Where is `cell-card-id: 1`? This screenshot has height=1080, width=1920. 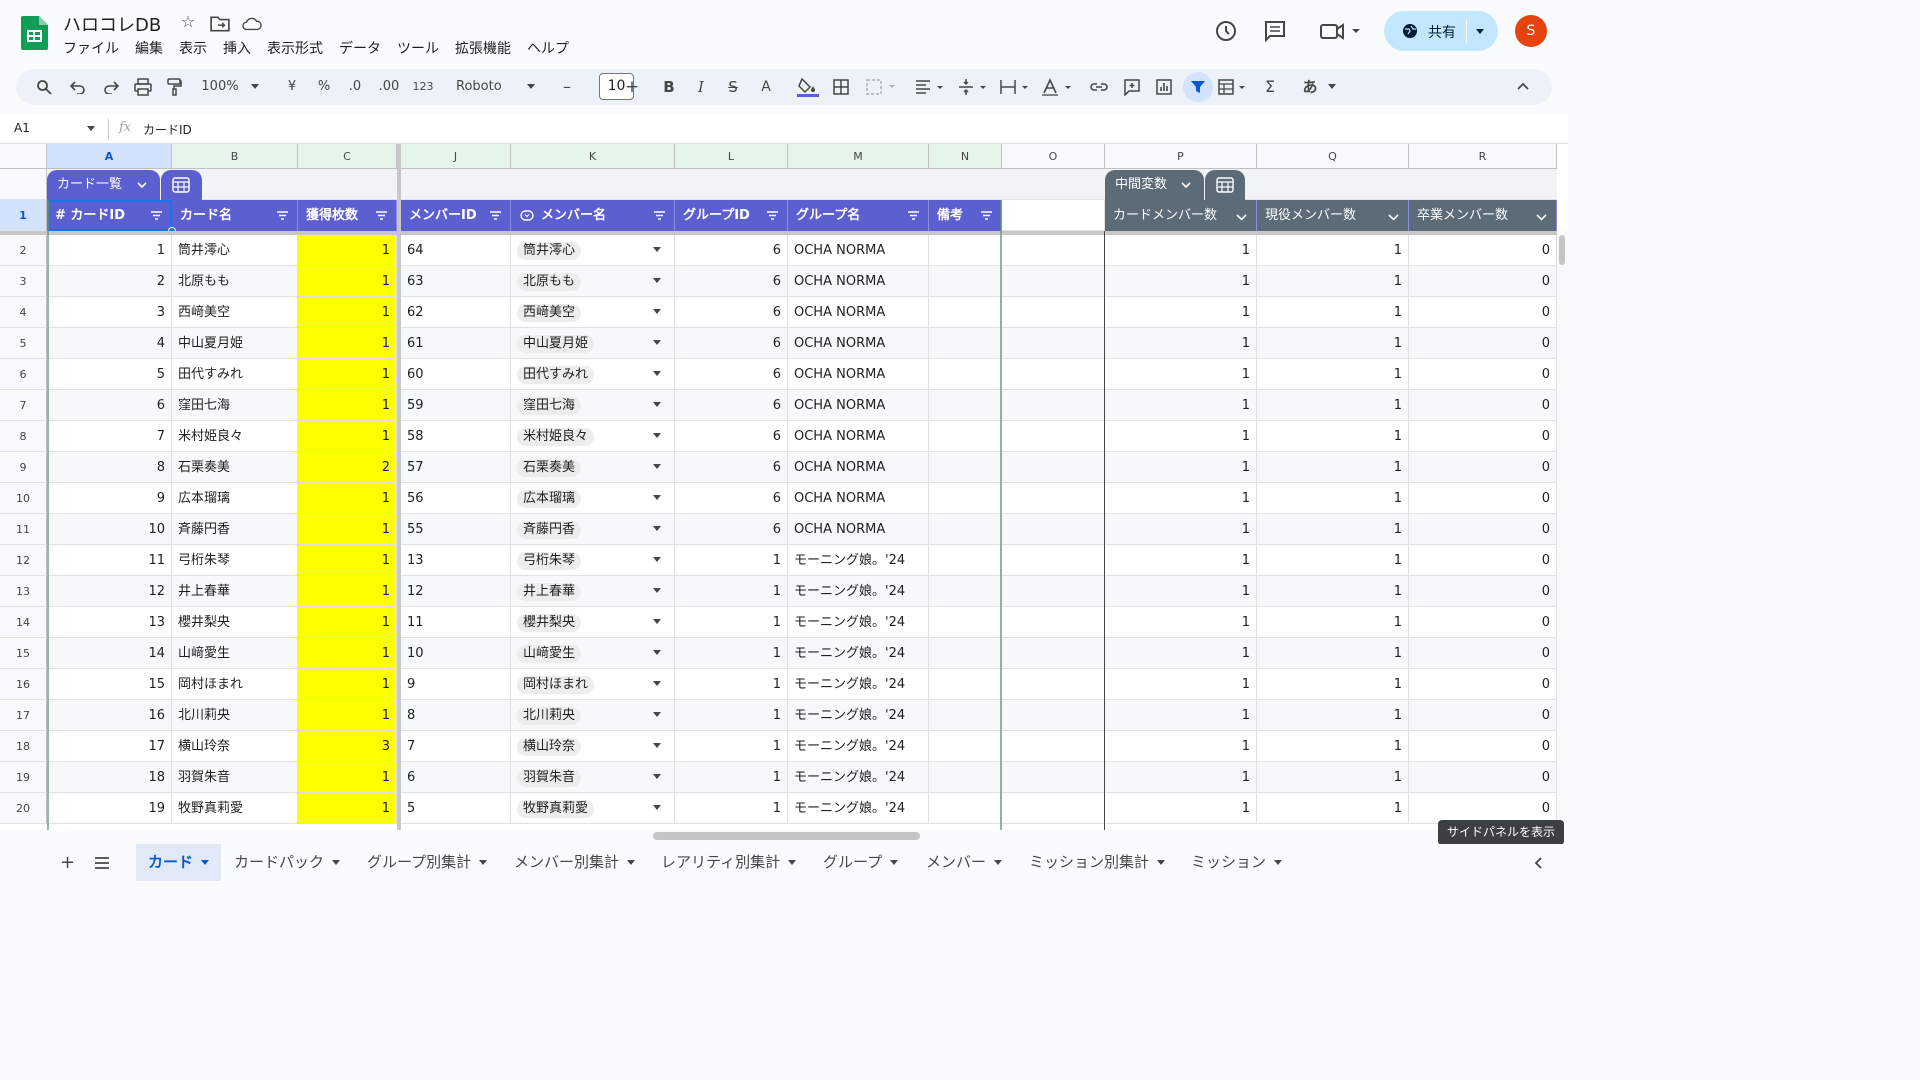
cell-card-id: 1 is located at coordinates (109, 250).